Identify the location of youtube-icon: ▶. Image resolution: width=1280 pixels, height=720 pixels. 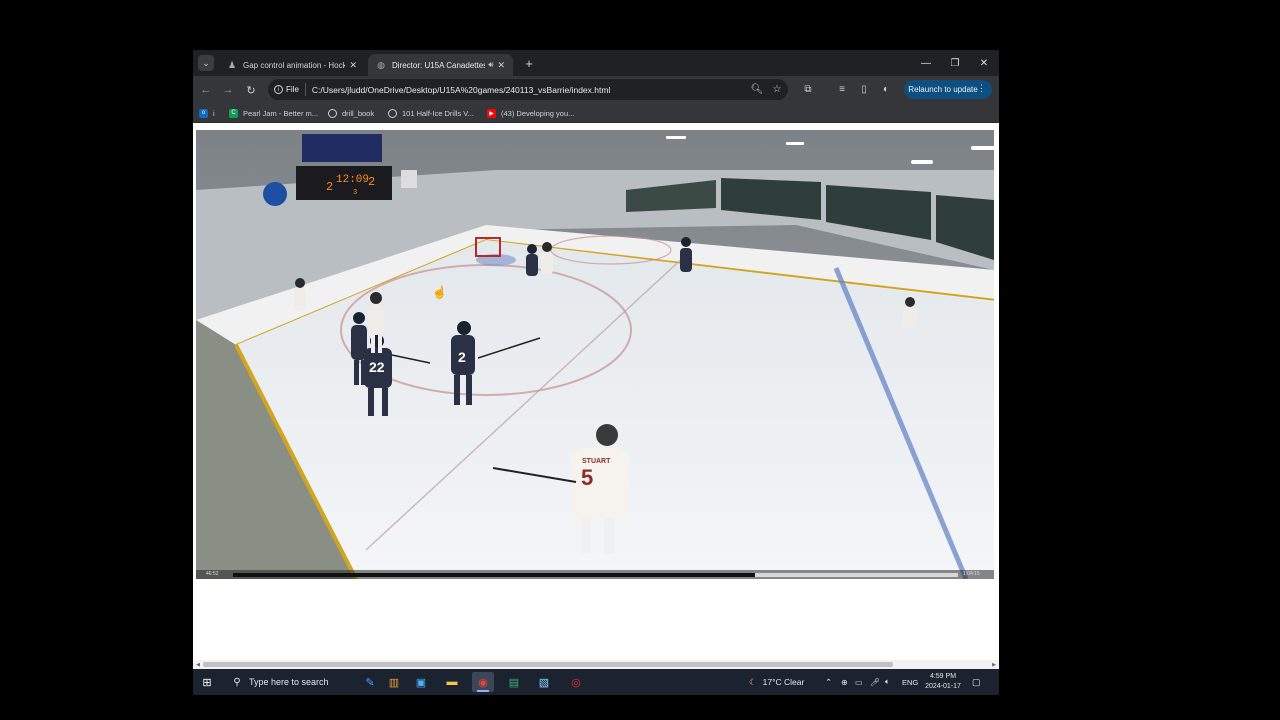
(491, 113).